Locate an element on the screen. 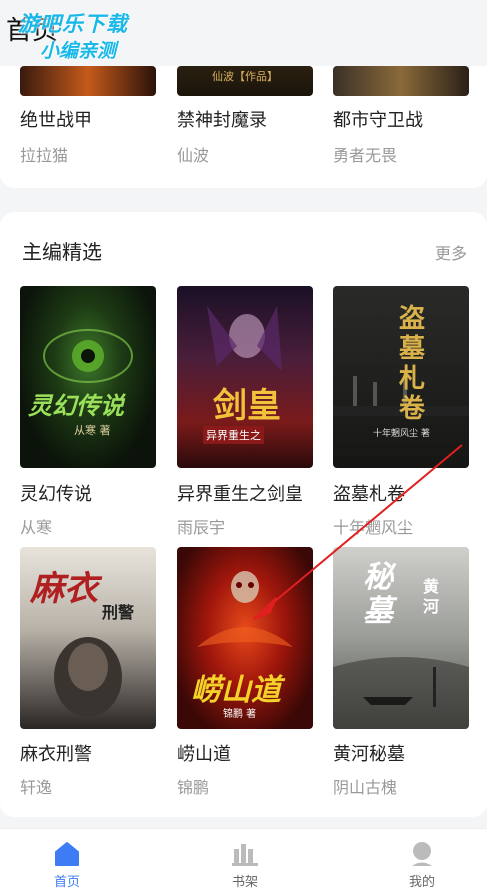 Image resolution: width=487 pixels, height=893 pixels. cover-sub: 从寒 著 is located at coordinates (92, 430).